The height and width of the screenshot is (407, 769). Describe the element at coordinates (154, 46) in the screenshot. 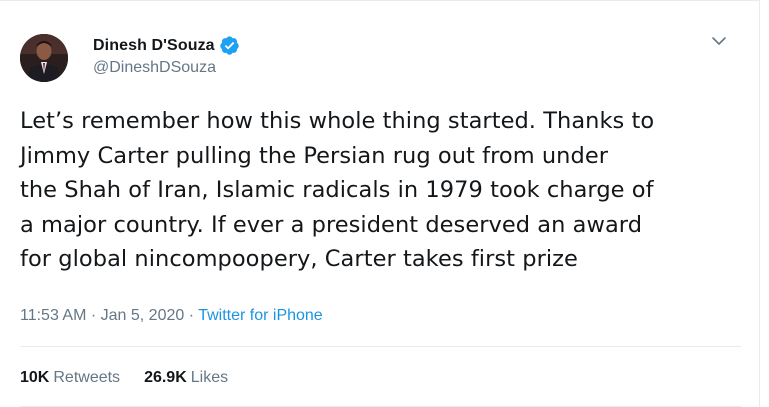

I see `author-display-name: Dinesh D'Souza` at that location.